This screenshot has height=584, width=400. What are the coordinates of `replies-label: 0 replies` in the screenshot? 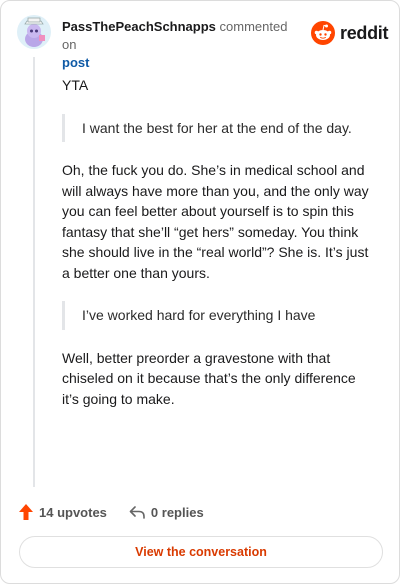 It's located at (177, 512).